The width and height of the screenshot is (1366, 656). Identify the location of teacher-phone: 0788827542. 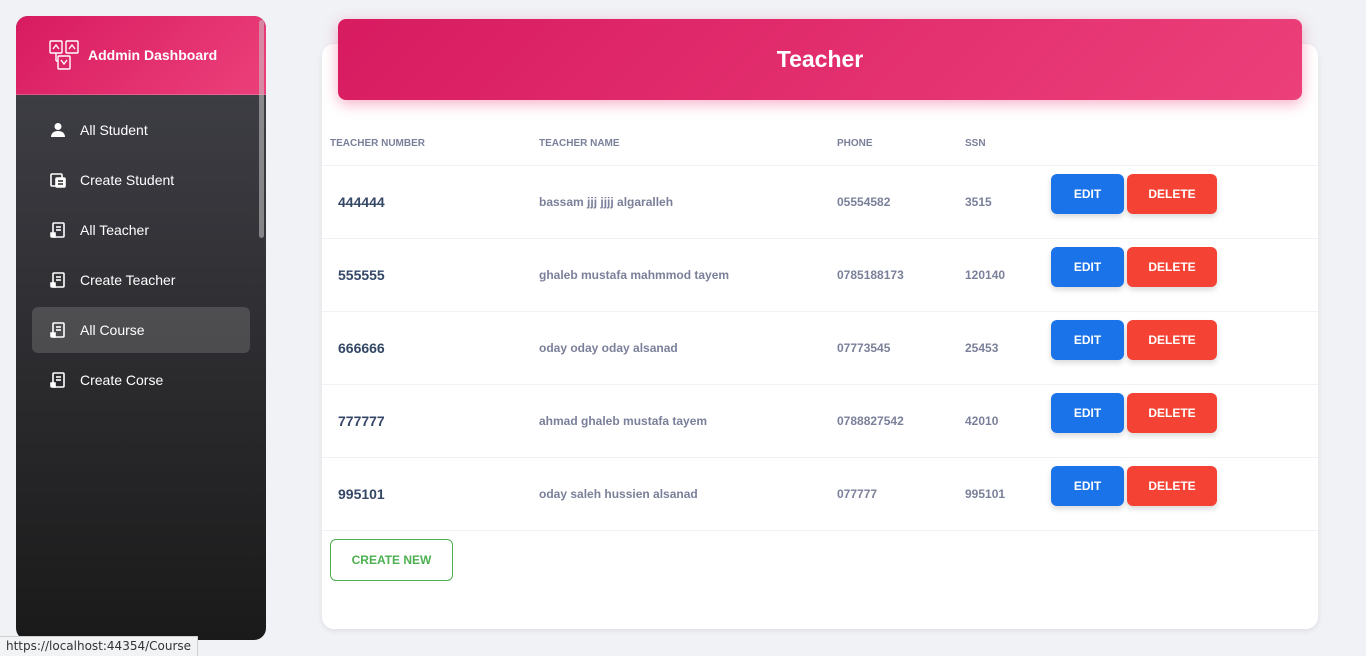
(870, 421).